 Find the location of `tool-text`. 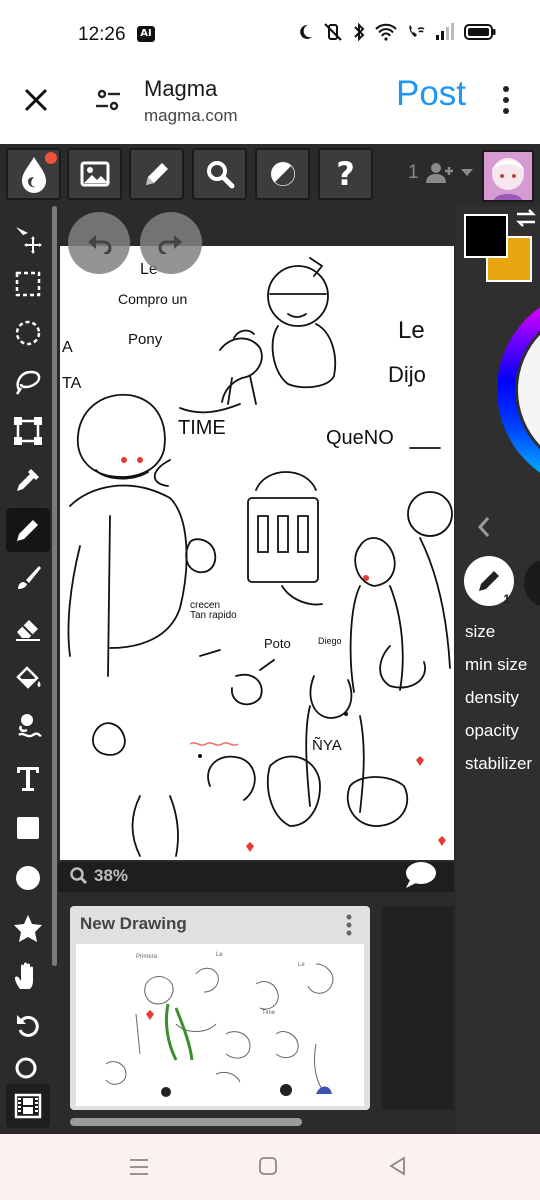

tool-text is located at coordinates (28, 778).